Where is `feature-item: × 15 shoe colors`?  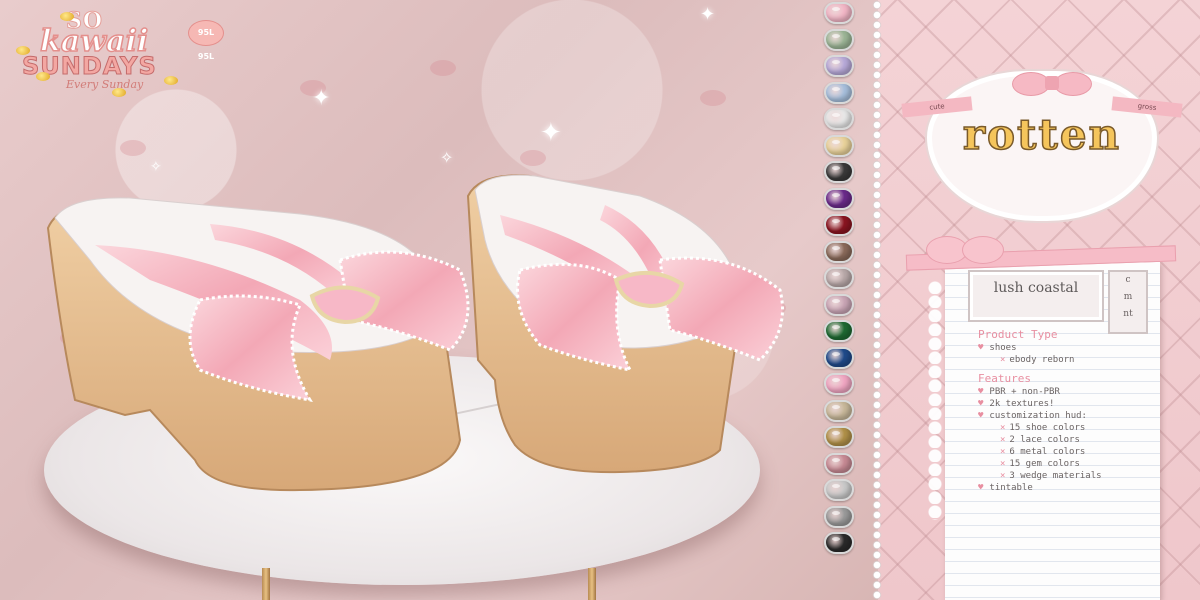 feature-item: × 15 shoe colors is located at coordinates (1073, 428).